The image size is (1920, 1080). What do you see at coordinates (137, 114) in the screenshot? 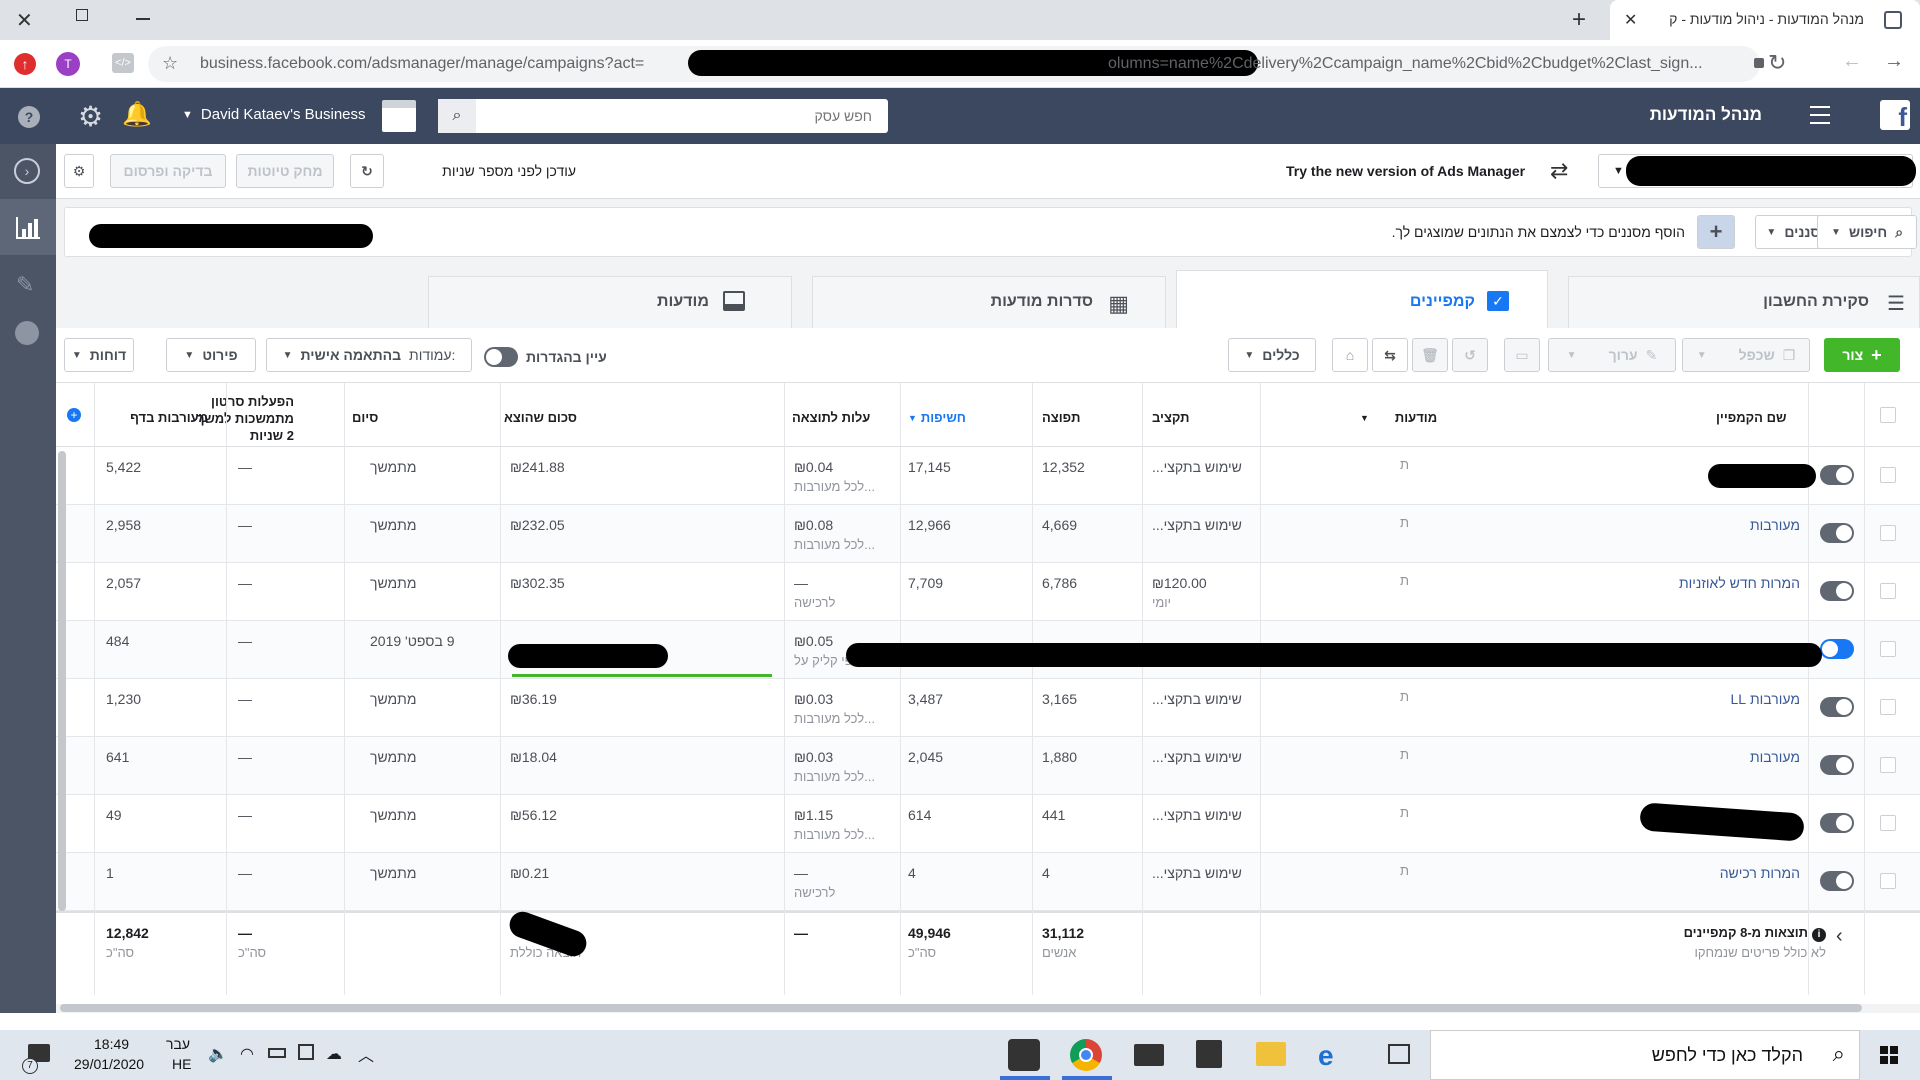
I see `notifications-bell-icon: 🔔` at bounding box center [137, 114].